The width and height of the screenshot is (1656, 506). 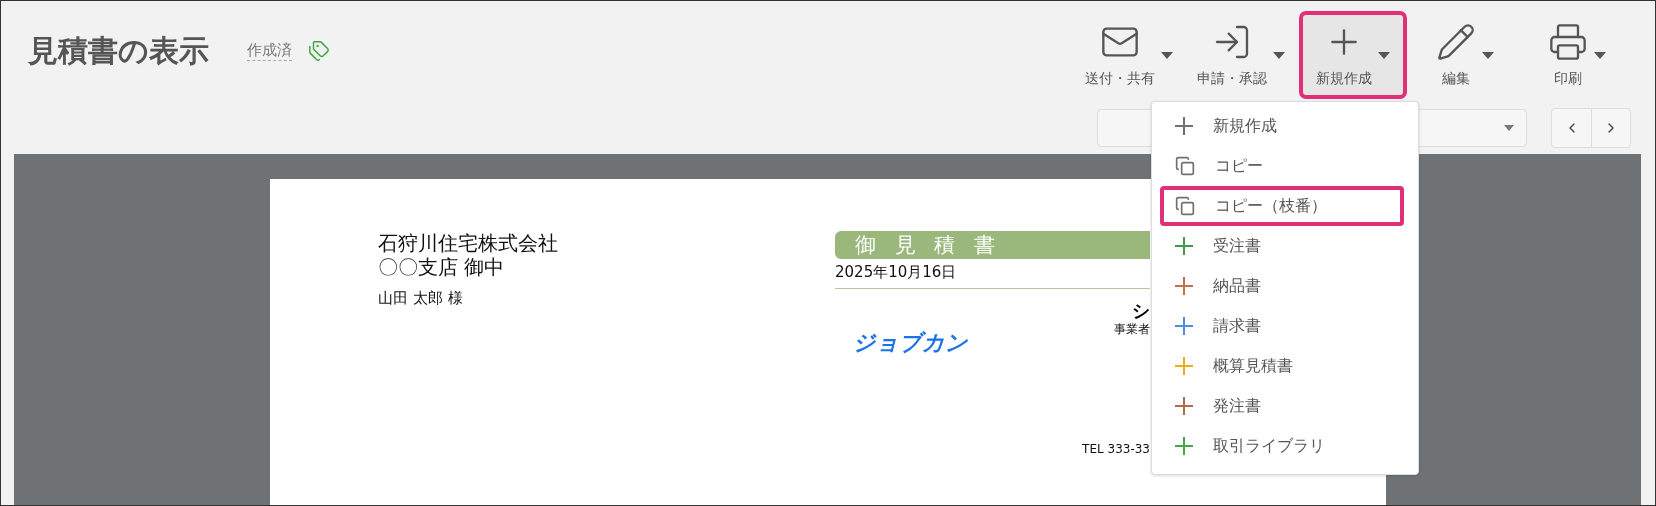 I want to click on toolbar-button: 印刷, so click(x=1577, y=55).